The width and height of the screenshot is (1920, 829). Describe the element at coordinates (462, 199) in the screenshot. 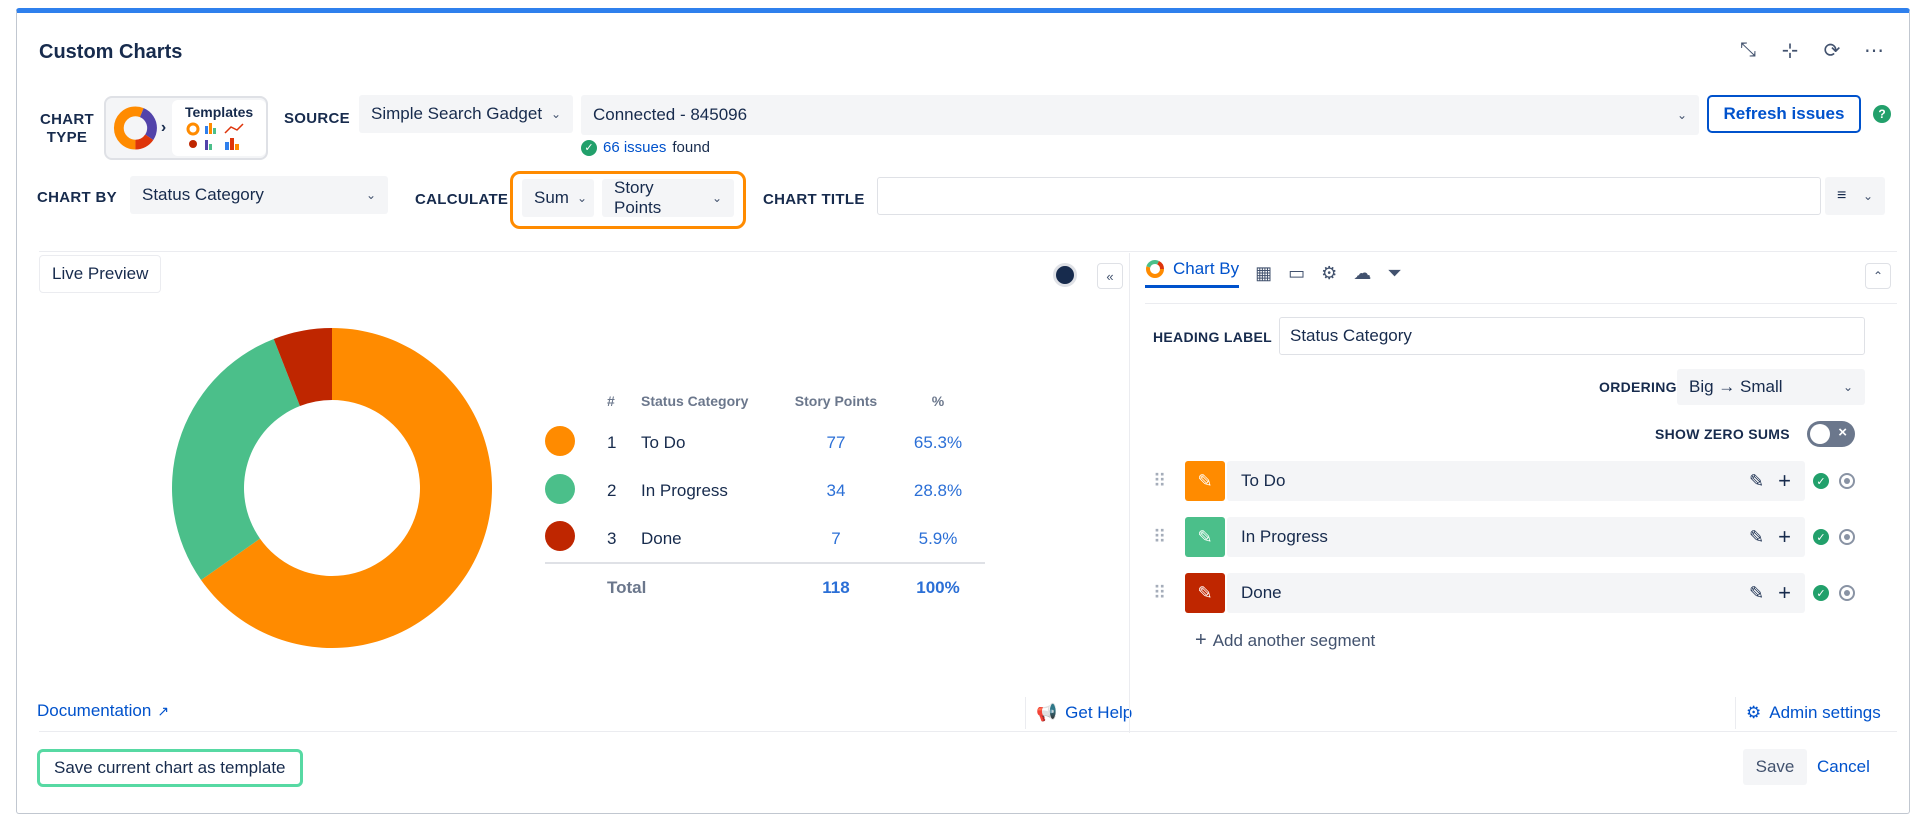

I see `calculate-label: CALCULATE` at that location.